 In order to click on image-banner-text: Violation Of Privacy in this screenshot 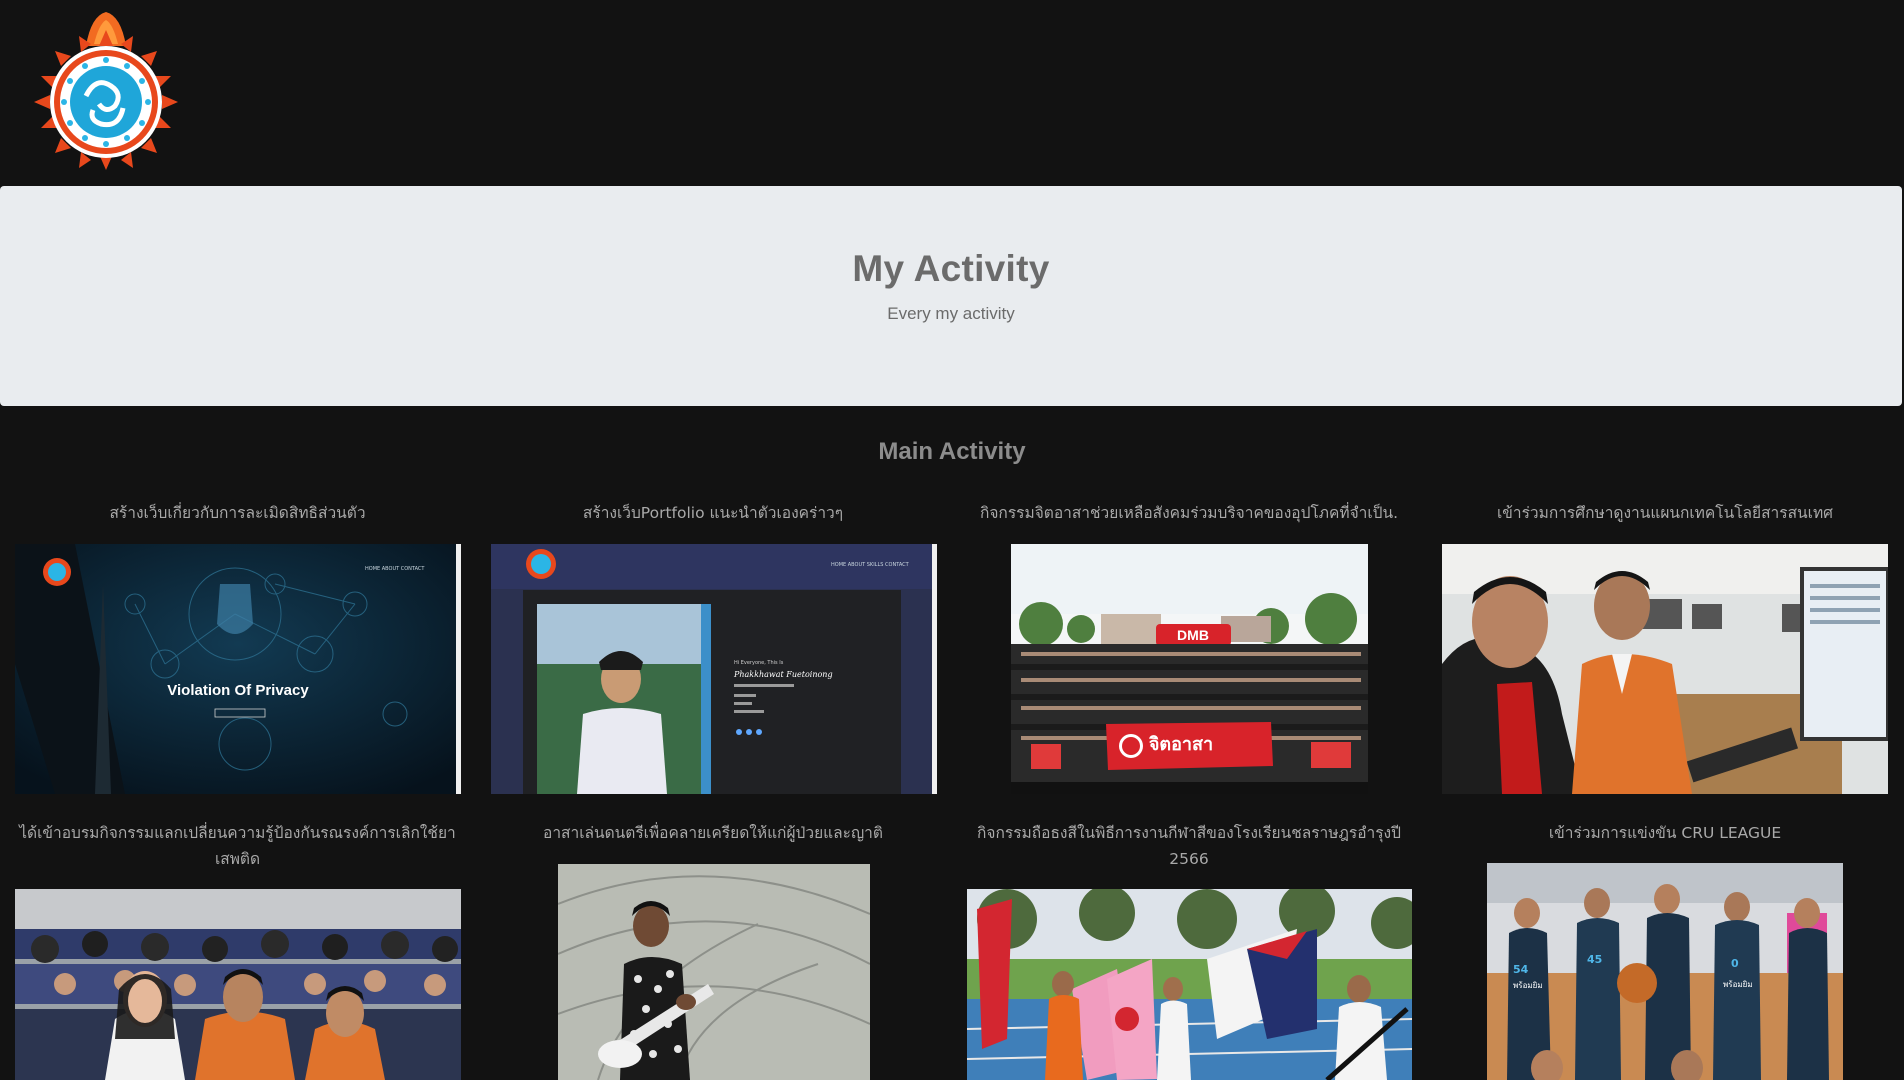, I will do `click(238, 690)`.